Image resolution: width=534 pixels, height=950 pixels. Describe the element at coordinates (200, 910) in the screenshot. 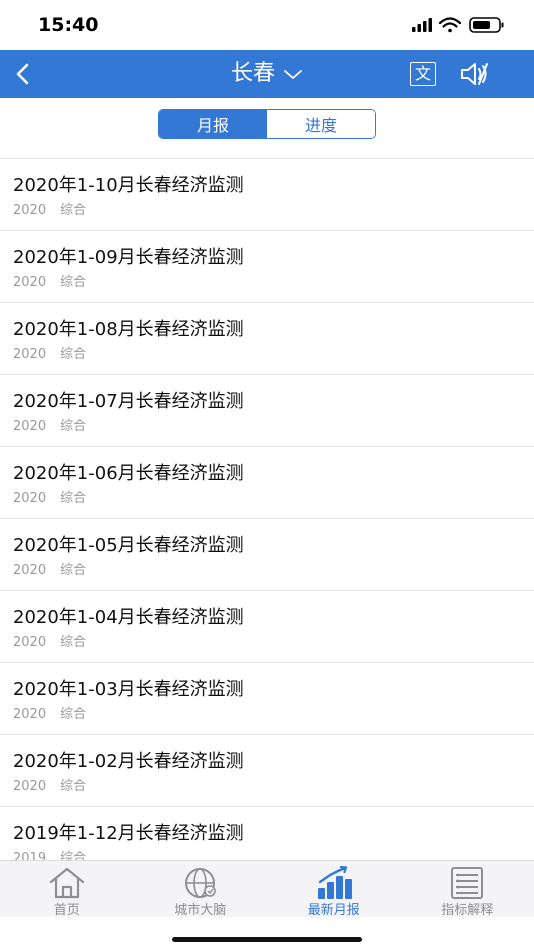

I see `tab-city-brain-label: 城市大脑` at that location.